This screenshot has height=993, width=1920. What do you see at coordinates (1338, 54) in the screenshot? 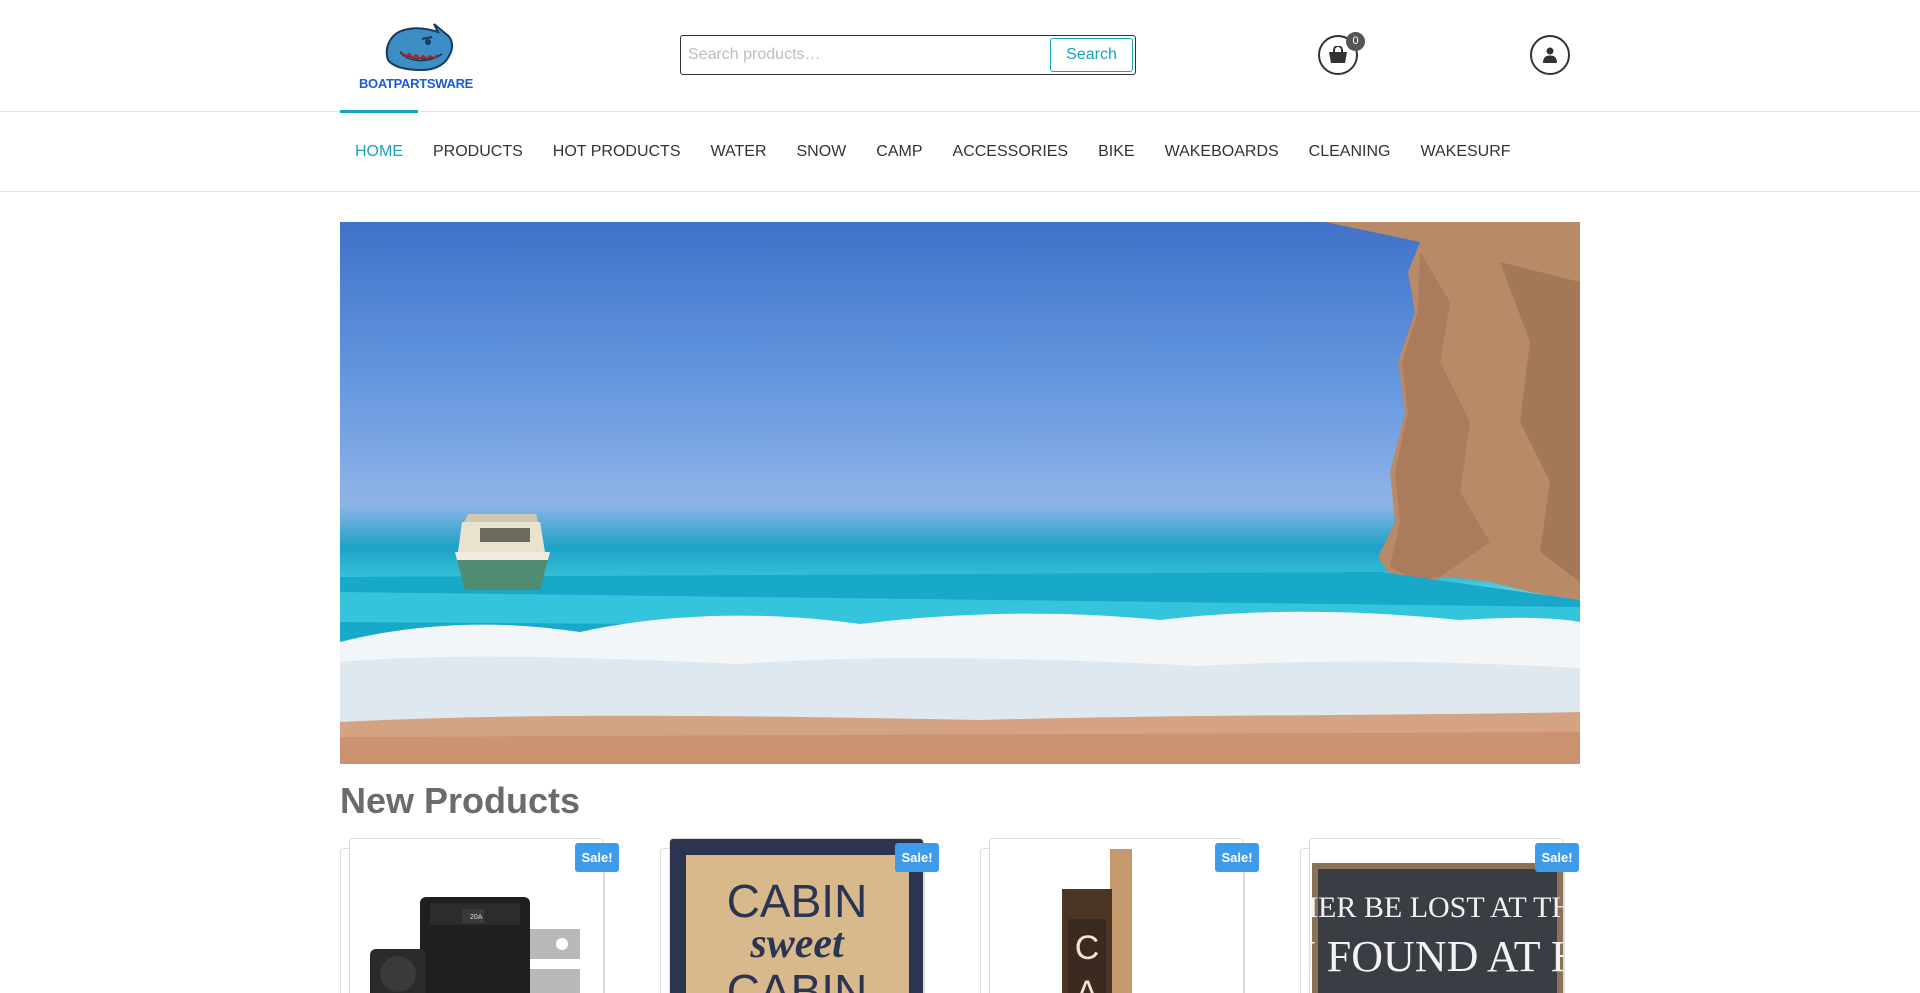
I see `shopping-bag-icon` at bounding box center [1338, 54].